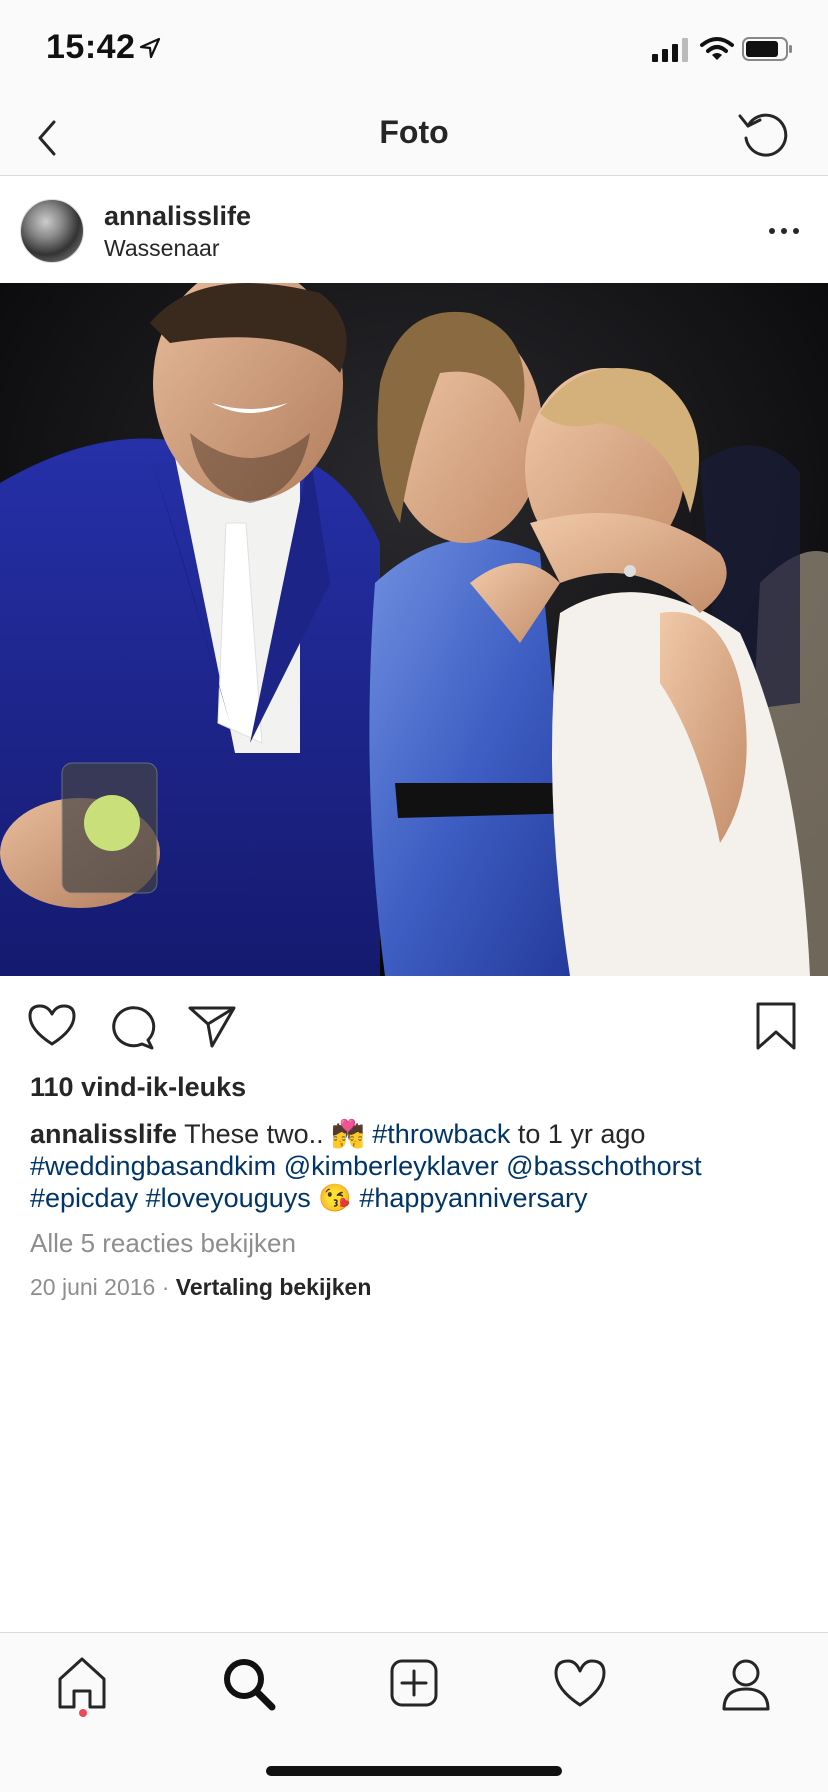 Image resolution: width=828 pixels, height=1792 pixels. I want to click on likes-count: 110 vind-ik-leuks, so click(138, 1087).